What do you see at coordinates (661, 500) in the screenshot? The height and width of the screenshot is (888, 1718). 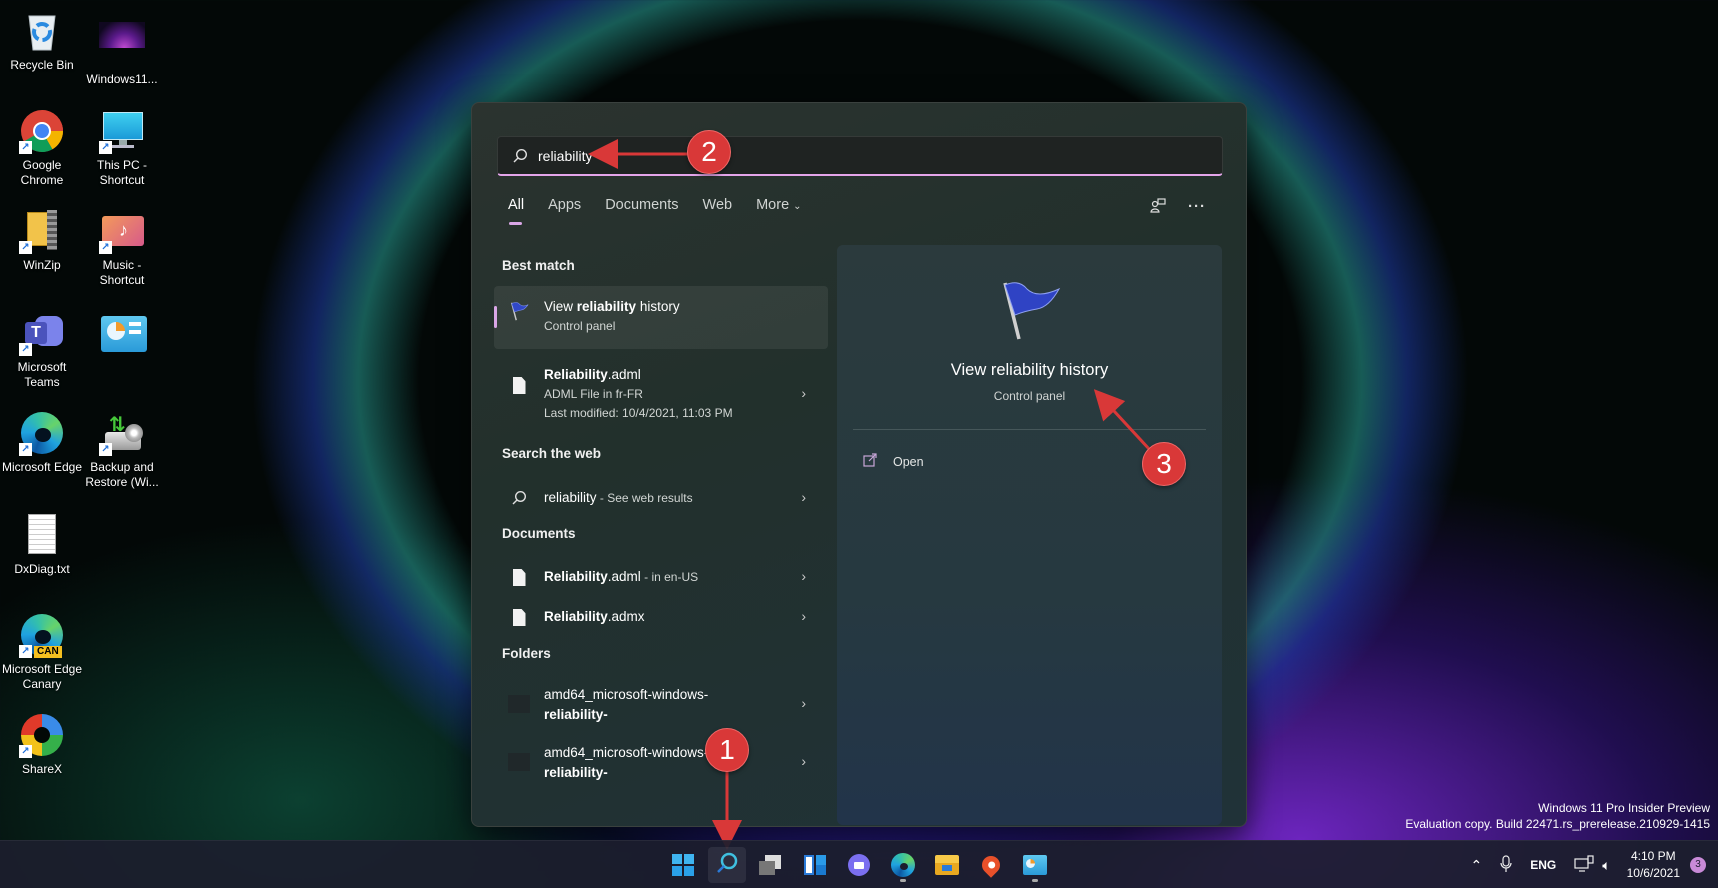 I see `result-web-search: reliability - See web results ›` at bounding box center [661, 500].